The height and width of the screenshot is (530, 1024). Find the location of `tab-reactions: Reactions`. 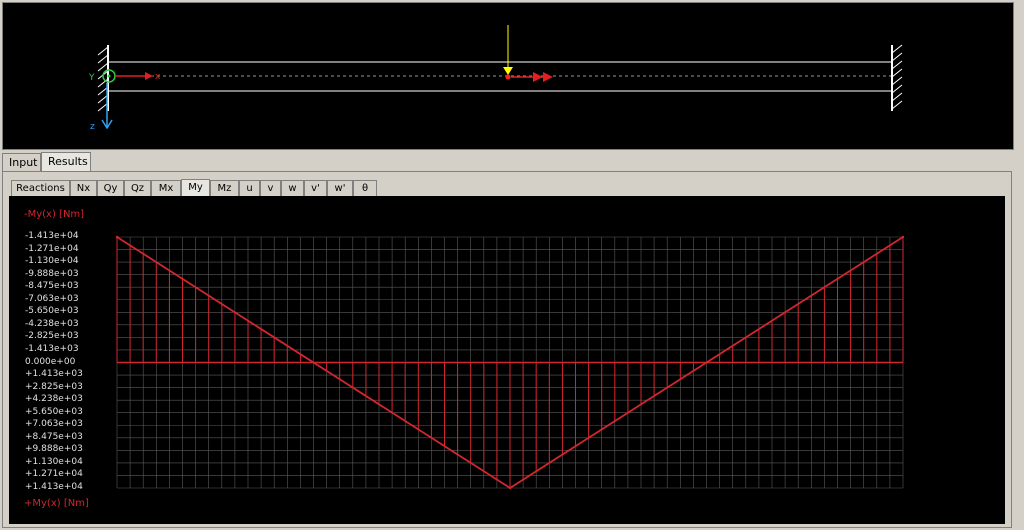

tab-reactions: Reactions is located at coordinates (40, 188).